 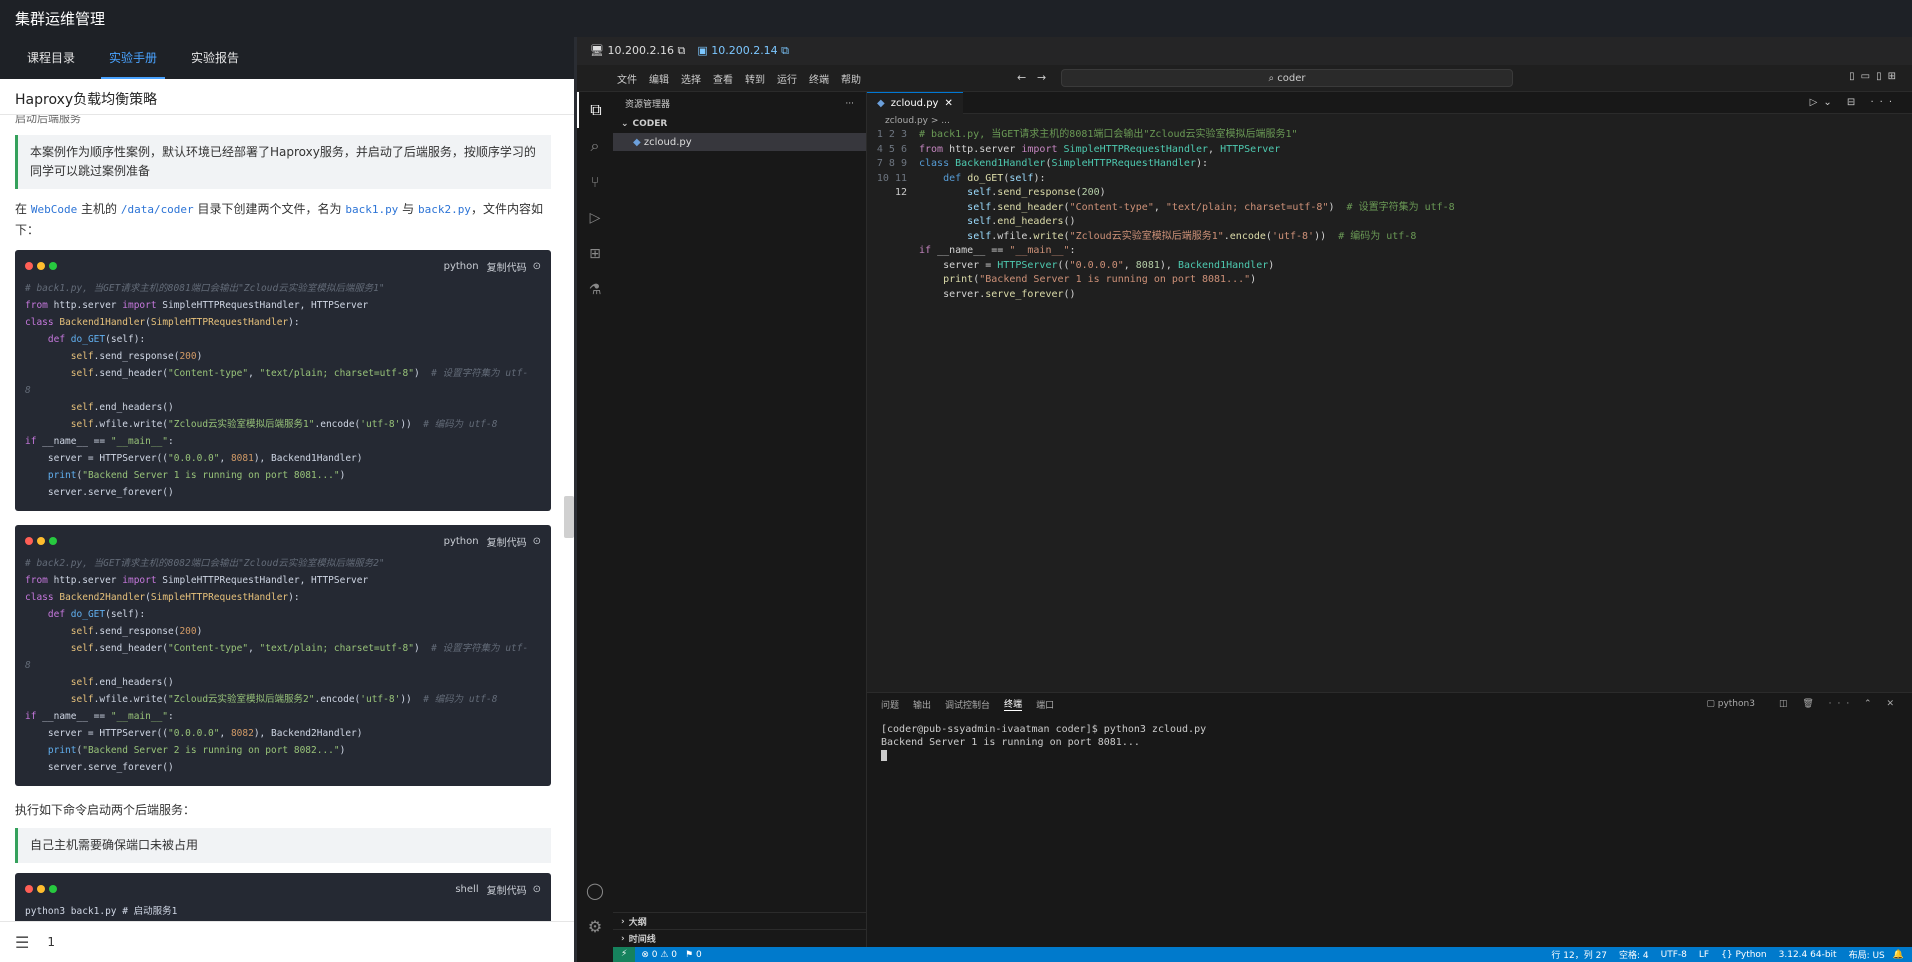 What do you see at coordinates (755, 78) in the screenshot?
I see `menu-go: 转到` at bounding box center [755, 78].